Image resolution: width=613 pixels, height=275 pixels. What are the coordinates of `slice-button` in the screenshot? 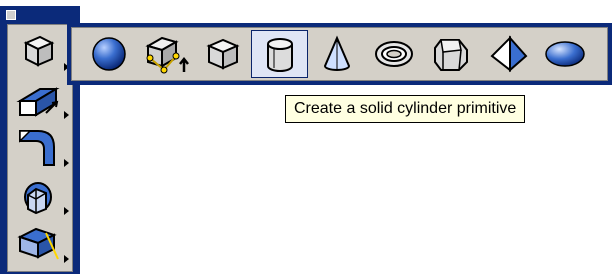 It's located at (41, 243).